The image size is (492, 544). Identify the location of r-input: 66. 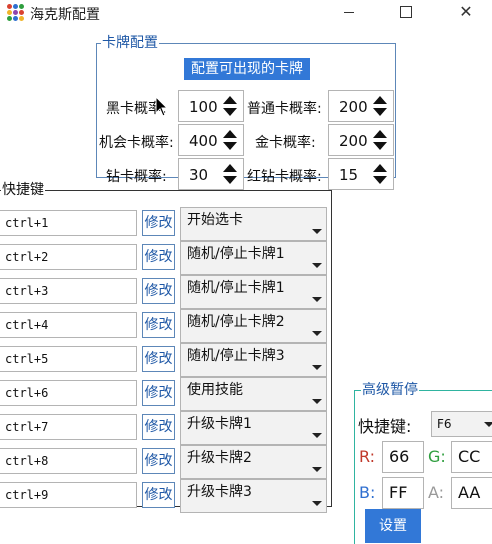
(403, 457).